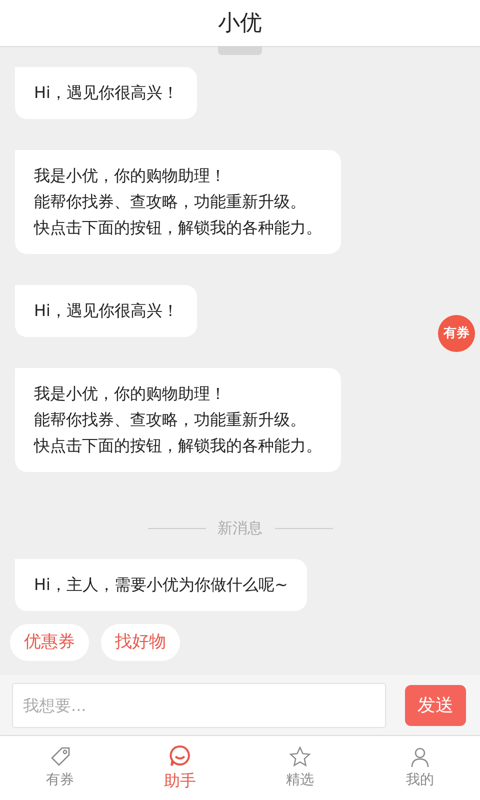 The height and width of the screenshot is (800, 480). What do you see at coordinates (240, 24) in the screenshot?
I see `header-title: 小优` at bounding box center [240, 24].